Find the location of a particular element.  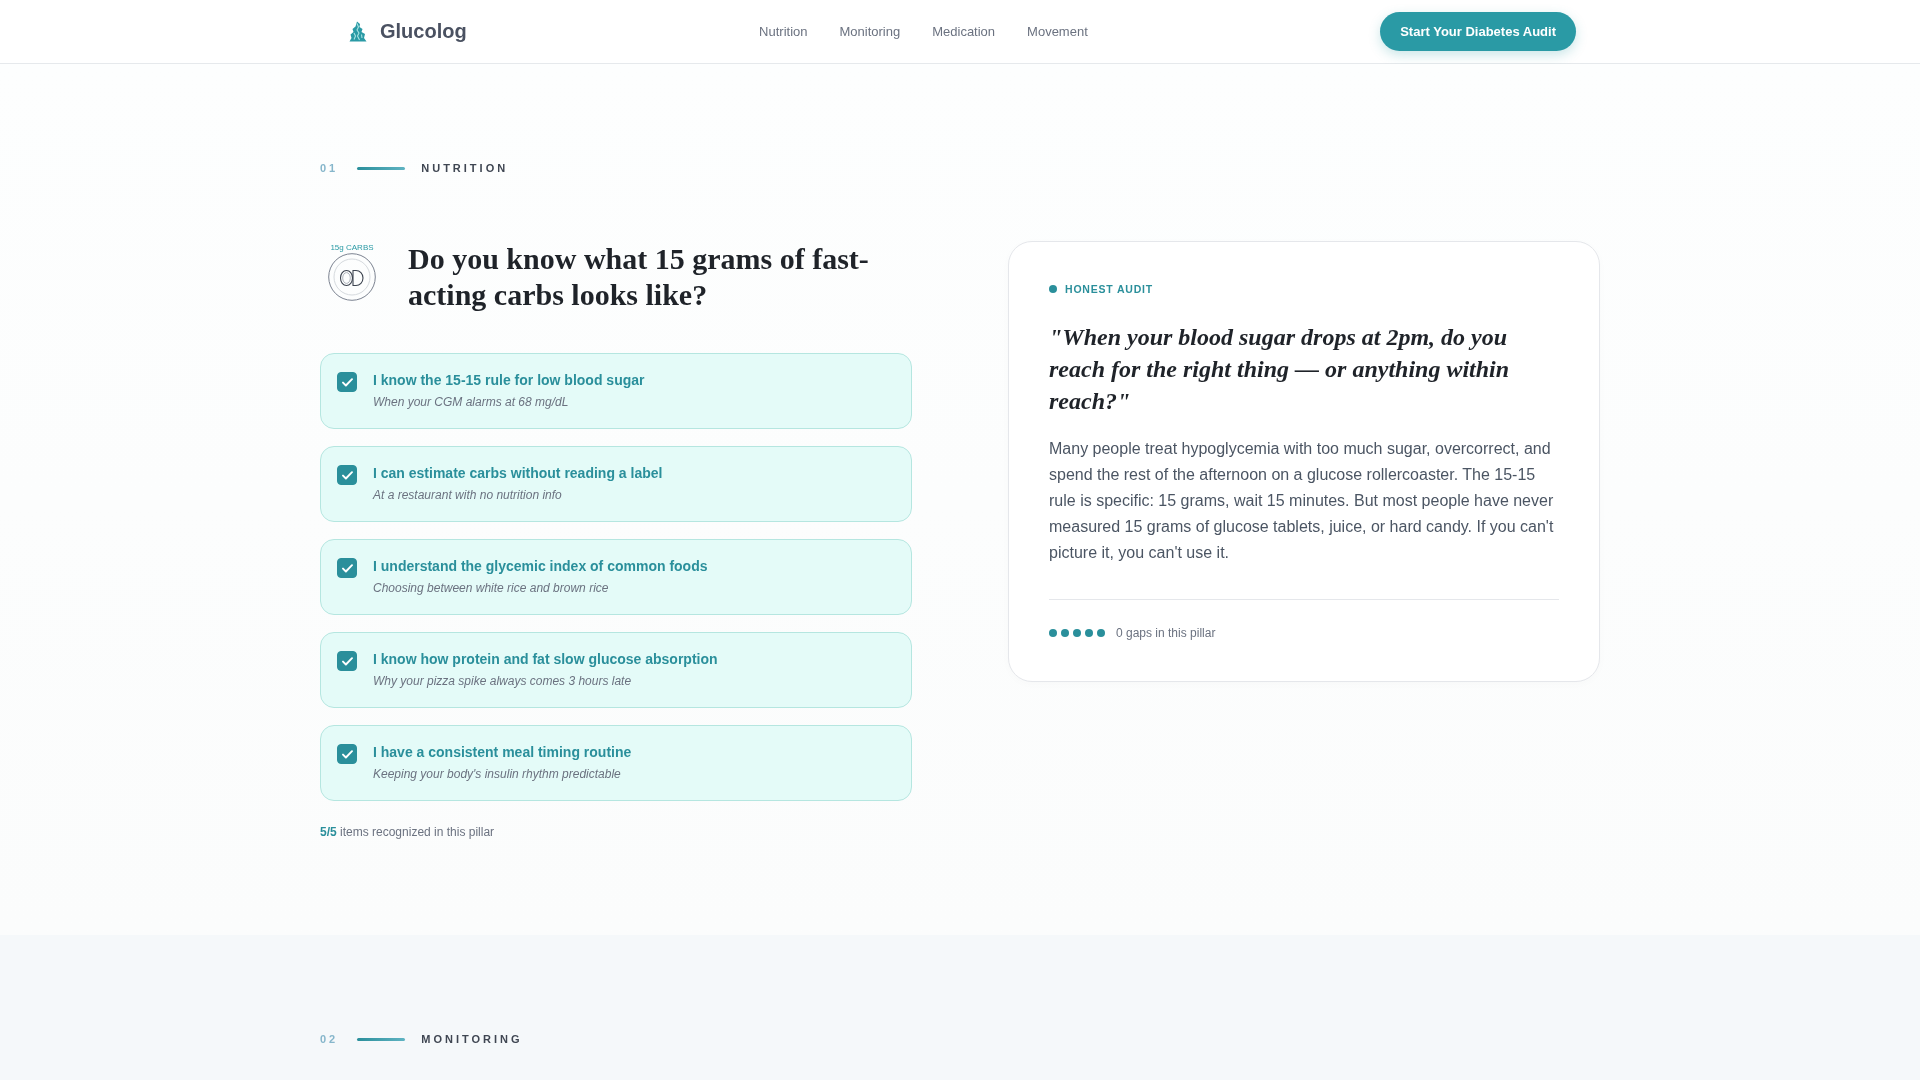

plate-icon is located at coordinates (352, 277).